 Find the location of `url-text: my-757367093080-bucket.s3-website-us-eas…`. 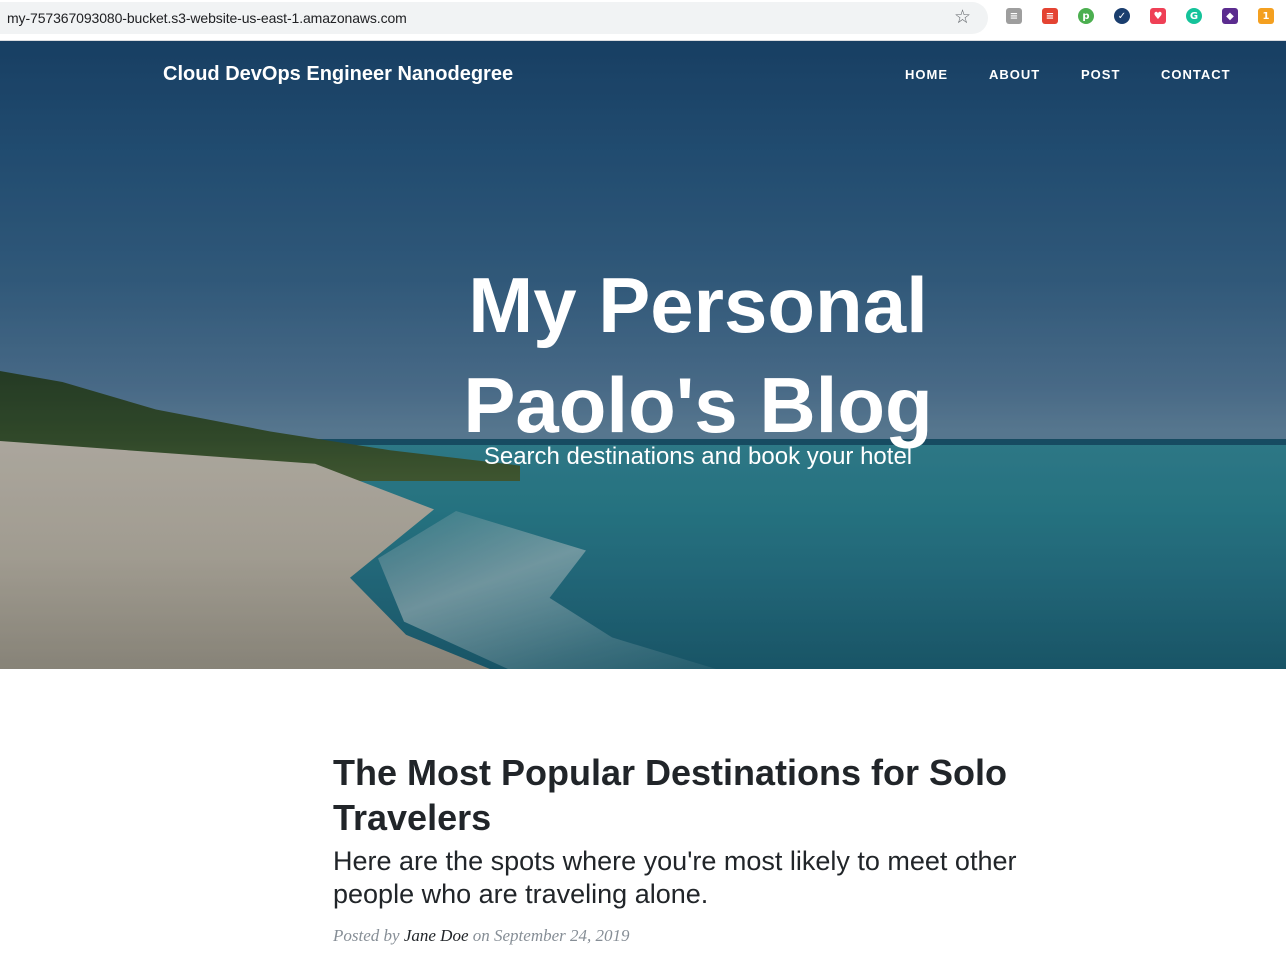

url-text: my-757367093080-bucket.s3-website-us-eas… is located at coordinates (207, 18).